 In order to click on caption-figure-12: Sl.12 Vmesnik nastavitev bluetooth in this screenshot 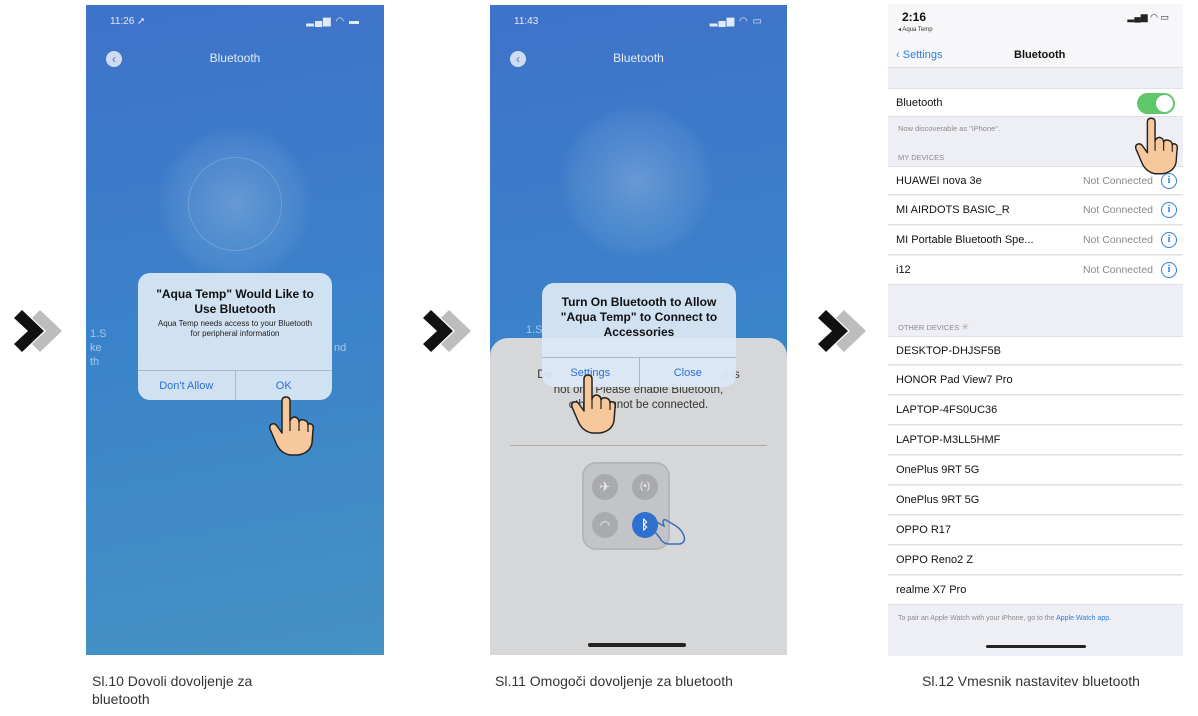, I will do `click(1031, 681)`.